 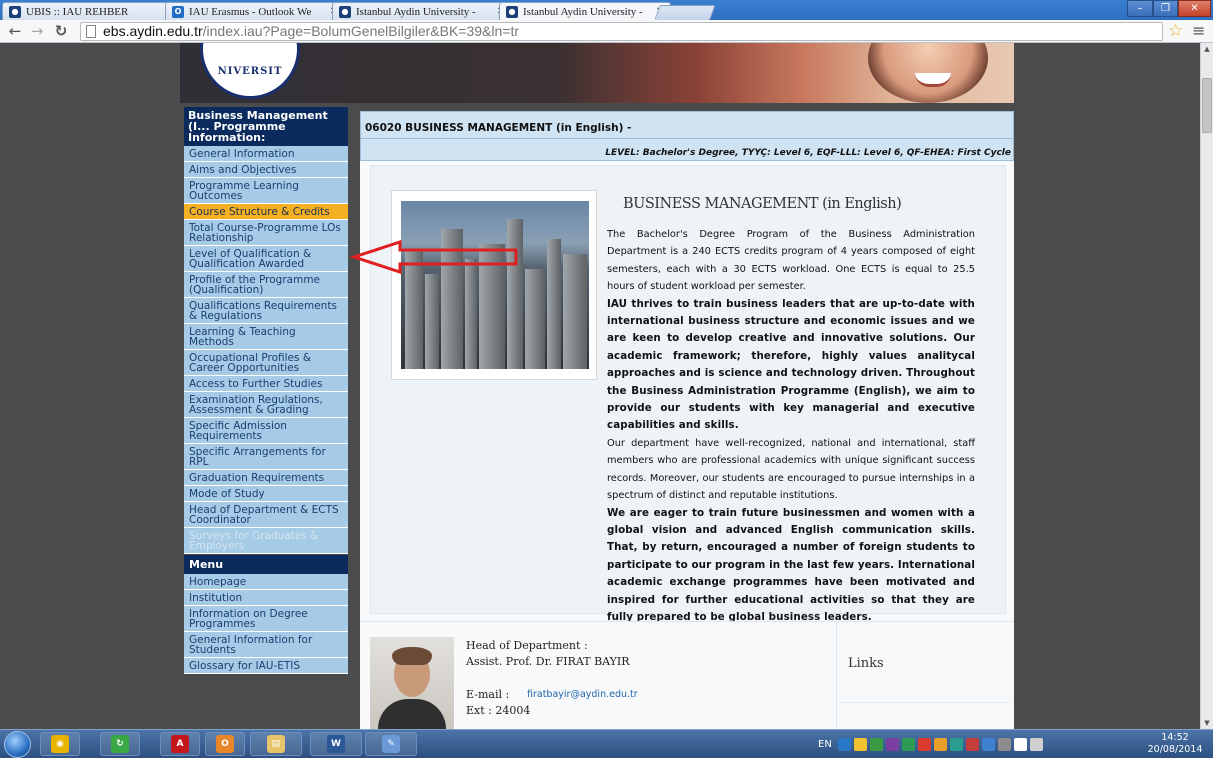 What do you see at coordinates (61, 31) in the screenshot?
I see `reload-icon: ↻` at bounding box center [61, 31].